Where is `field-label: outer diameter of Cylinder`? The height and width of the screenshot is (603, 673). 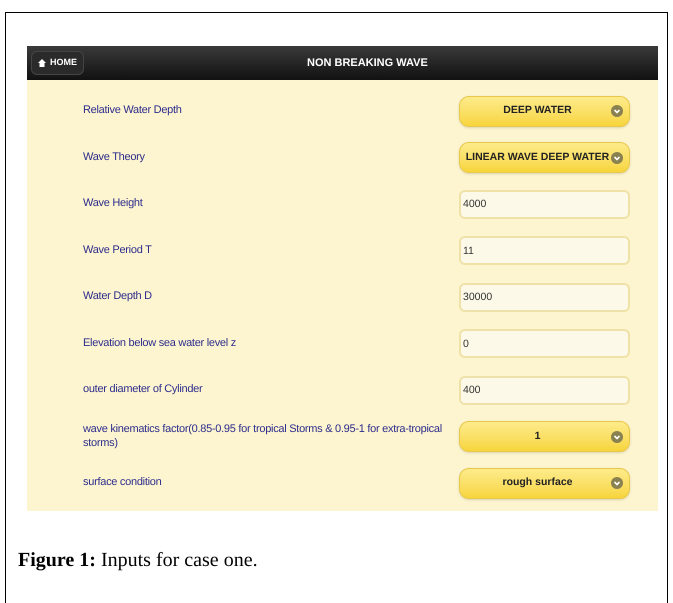 field-label: outer diameter of Cylinder is located at coordinates (143, 390).